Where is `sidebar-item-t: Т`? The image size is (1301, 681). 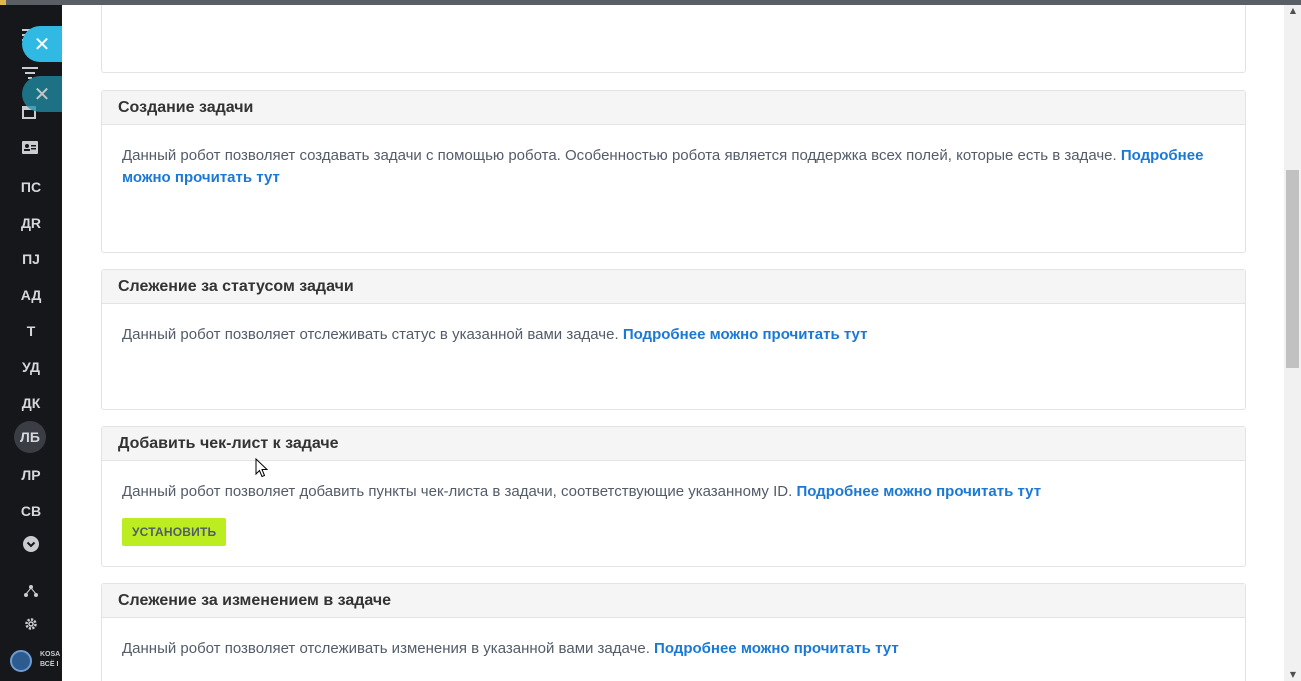
sidebar-item-t: Т is located at coordinates (31, 331).